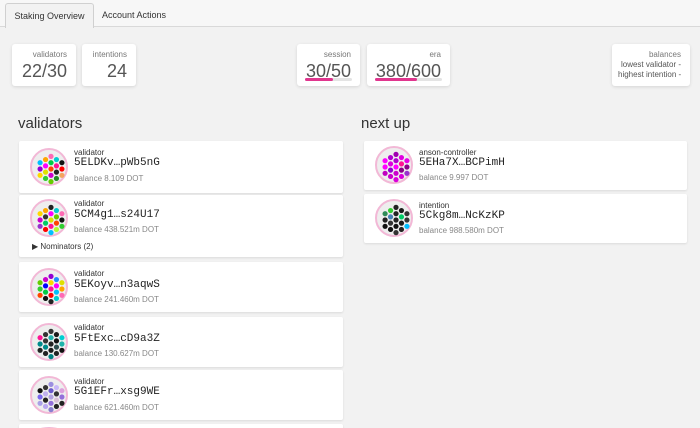 This screenshot has height=428, width=700. What do you see at coordinates (181, 426) in the screenshot?
I see `validator-row` at bounding box center [181, 426].